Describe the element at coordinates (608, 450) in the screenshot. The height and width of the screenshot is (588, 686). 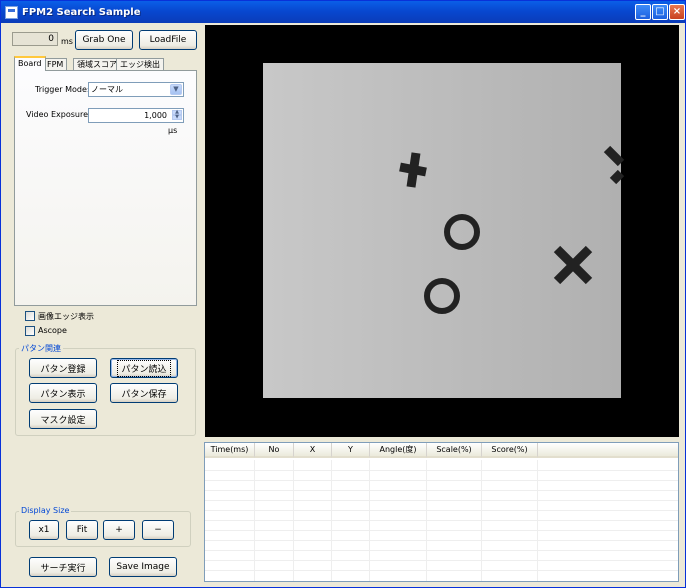
I see `column-header-filler` at that location.